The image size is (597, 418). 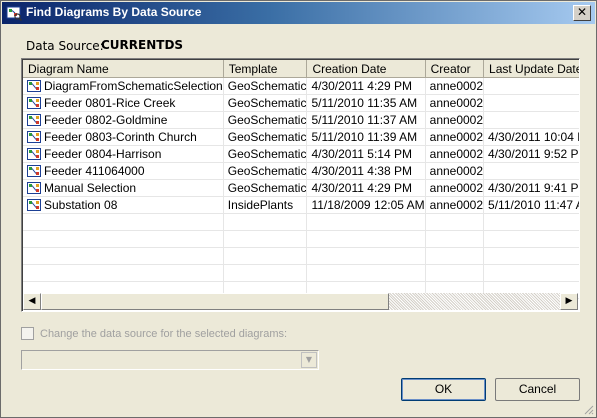 What do you see at coordinates (94, 171) in the screenshot?
I see `diagram-name-text: Feeder 411064000` at bounding box center [94, 171].